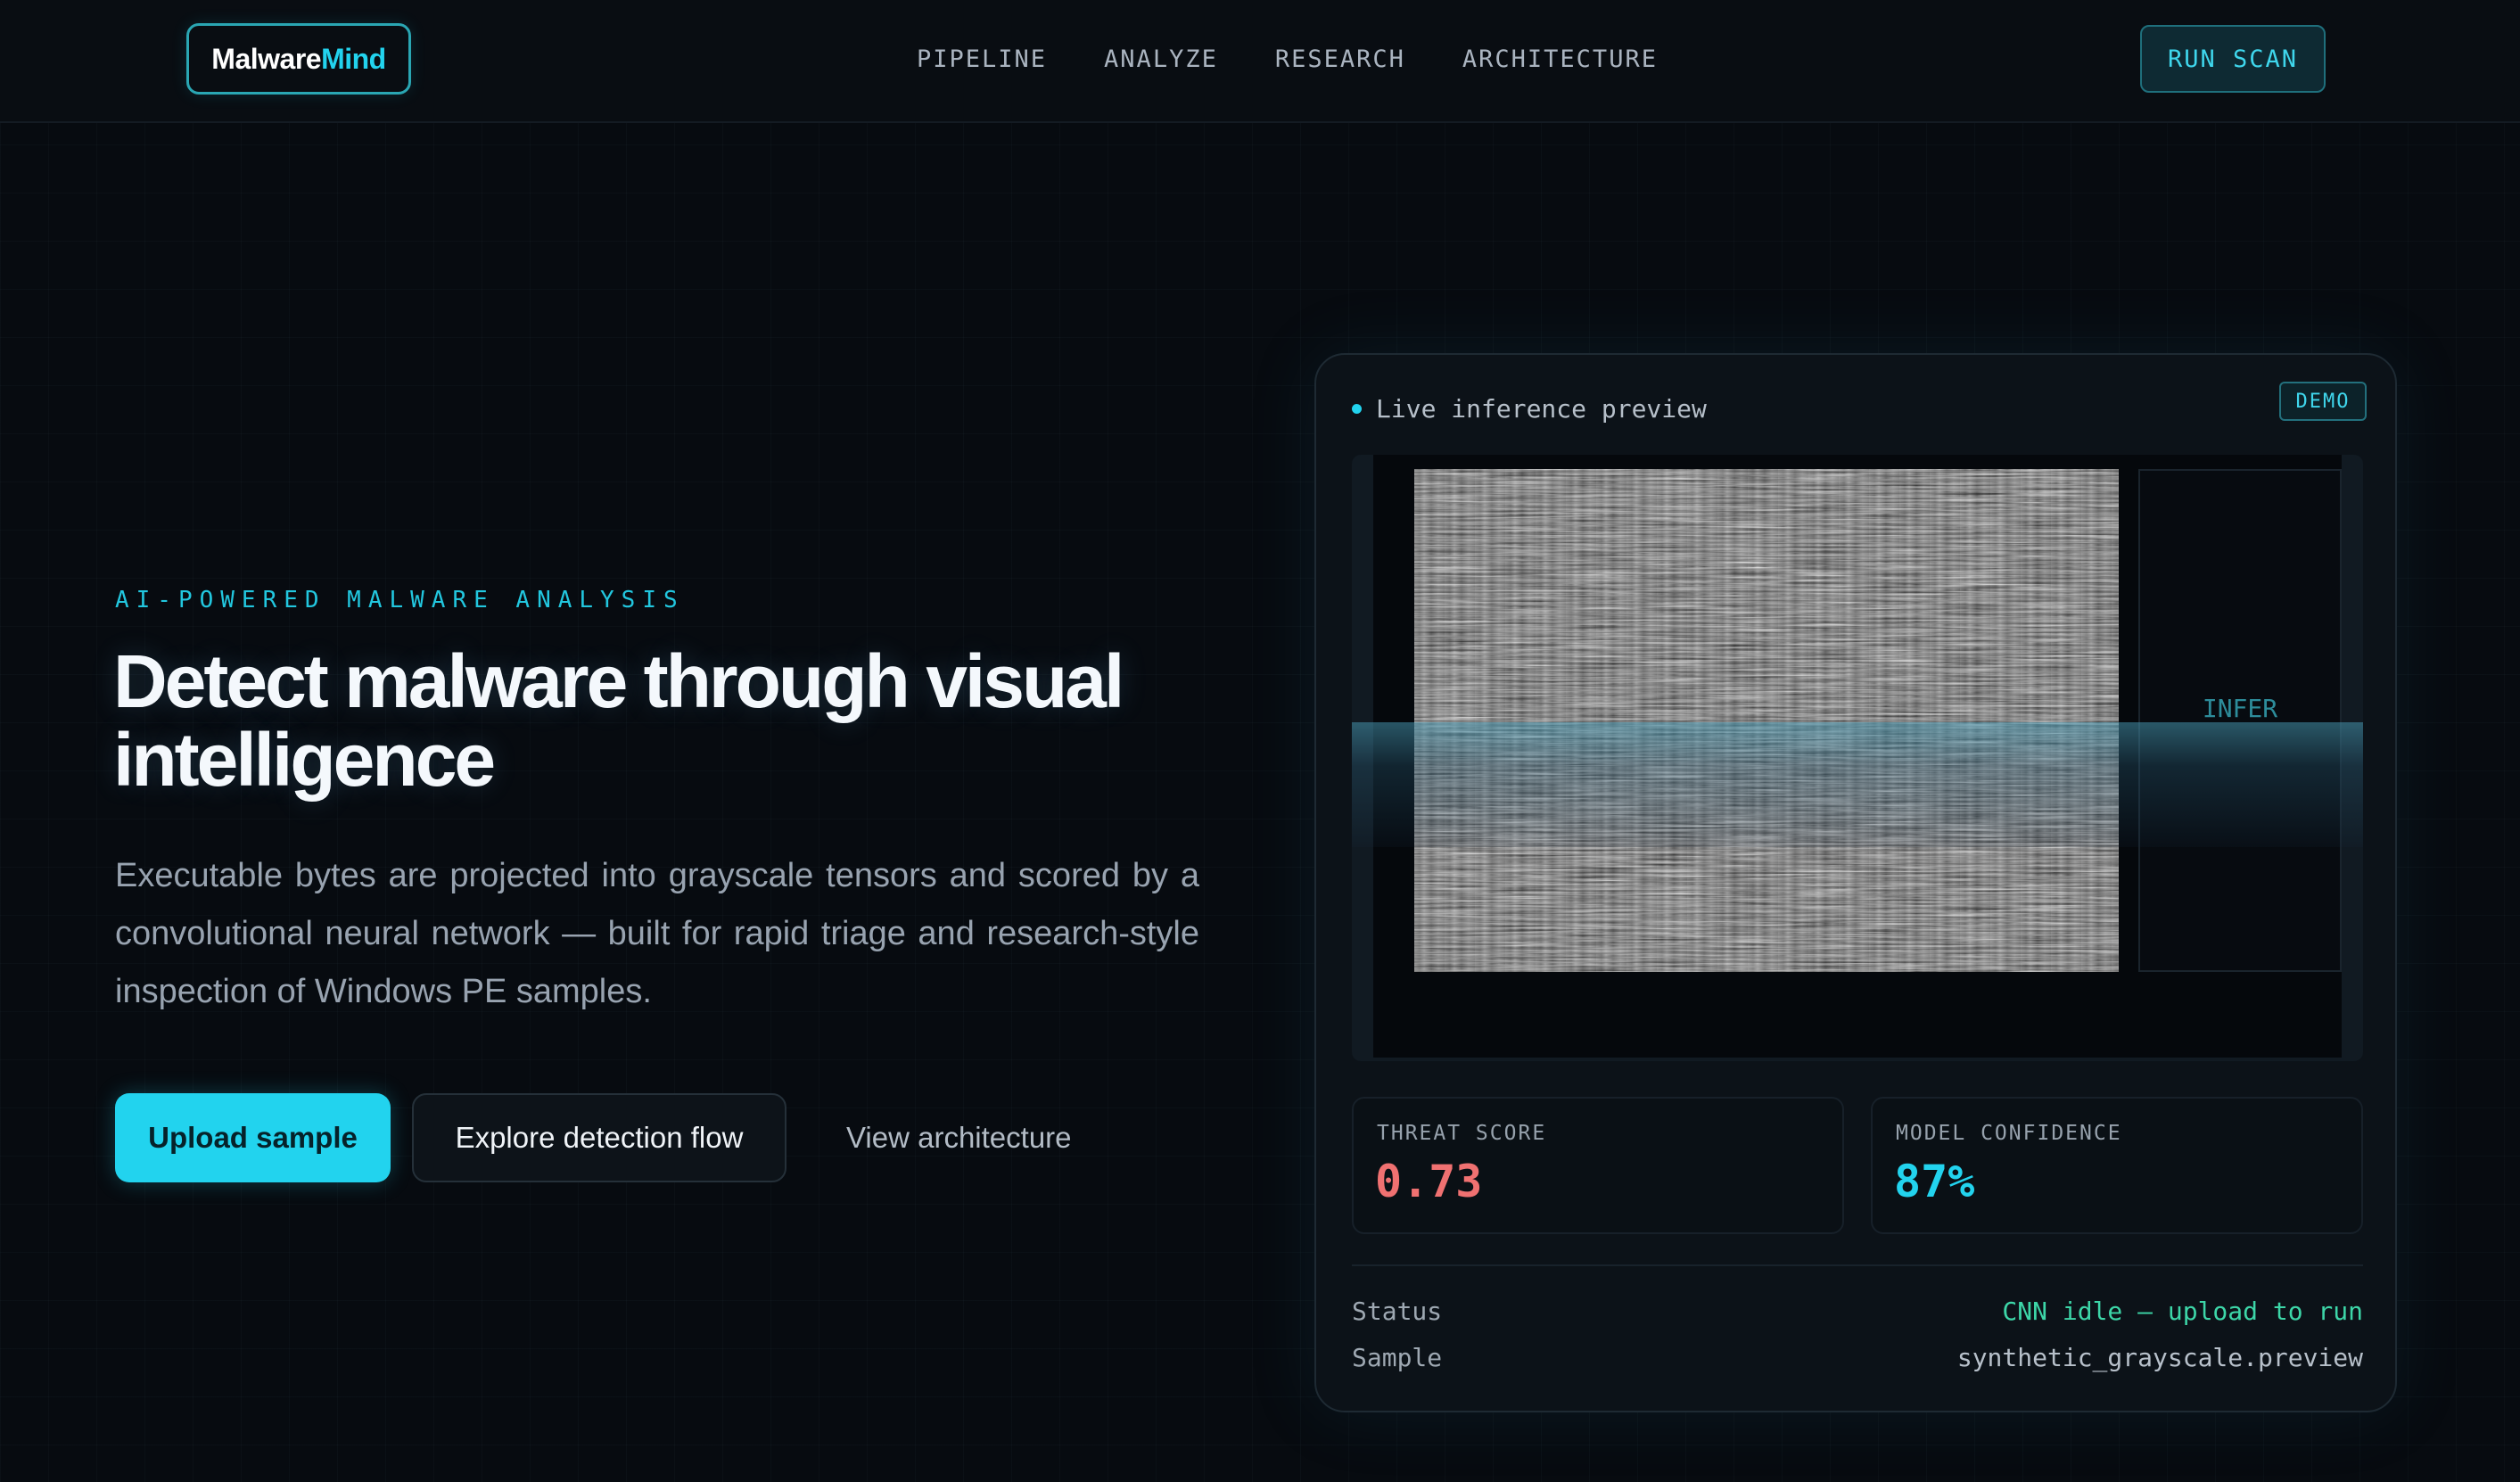 The height and width of the screenshot is (1482, 2520). What do you see at coordinates (2240, 708) in the screenshot?
I see `infer-label: INFER` at bounding box center [2240, 708].